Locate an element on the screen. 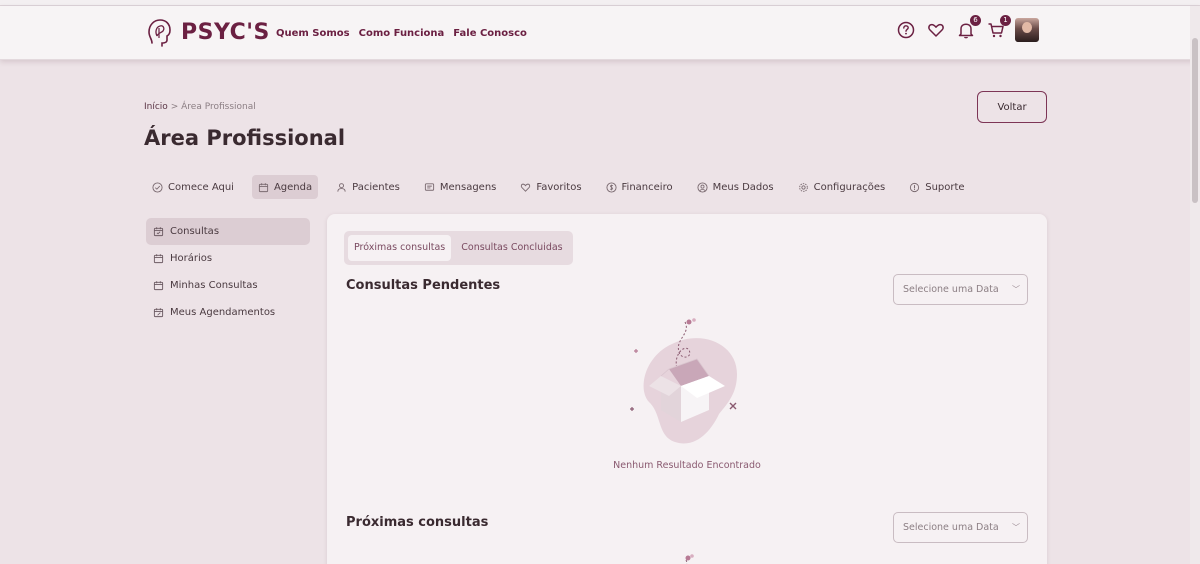 This screenshot has height=564, width=1200. tab-label: Agenda is located at coordinates (293, 187).